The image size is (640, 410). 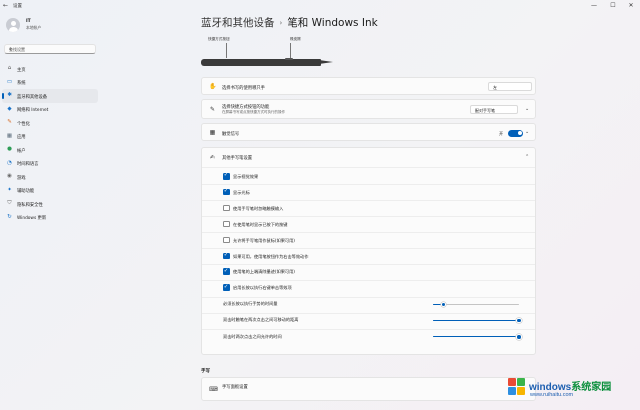 What do you see at coordinates (250, 304) in the screenshot?
I see `slider-label: 必须长按以执行手势的时间量` at bounding box center [250, 304].